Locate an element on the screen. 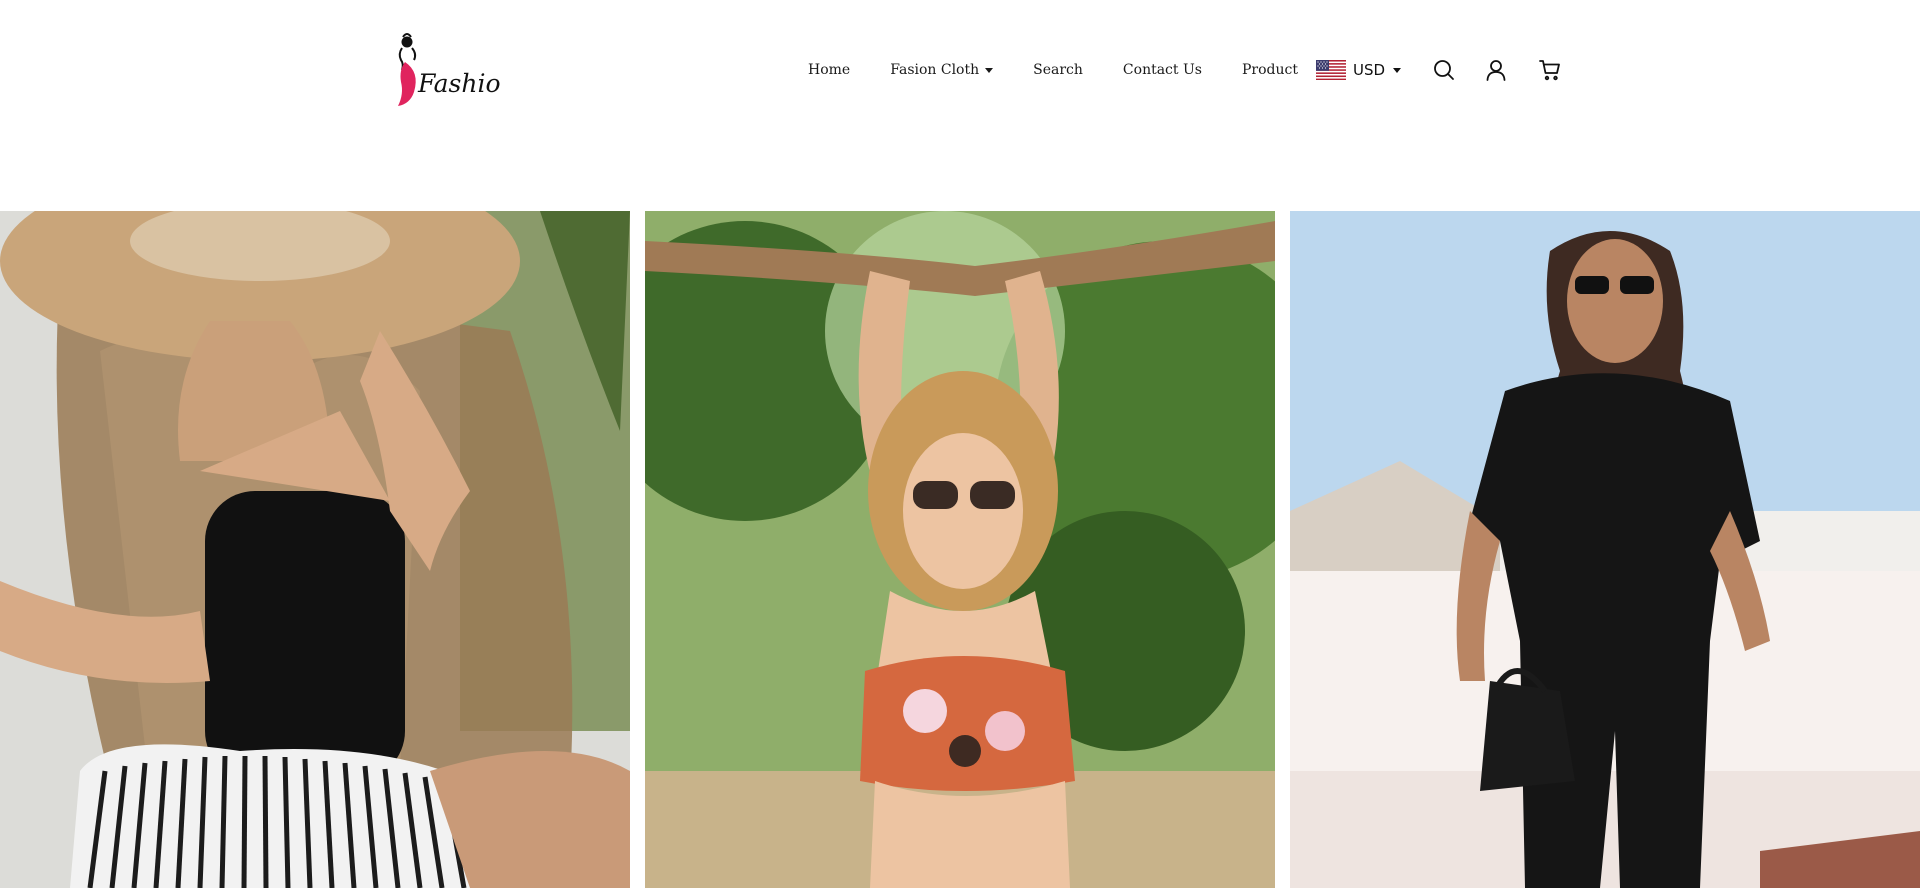 This screenshot has height=888, width=1920. cart-icon is located at coordinates (1550, 70).